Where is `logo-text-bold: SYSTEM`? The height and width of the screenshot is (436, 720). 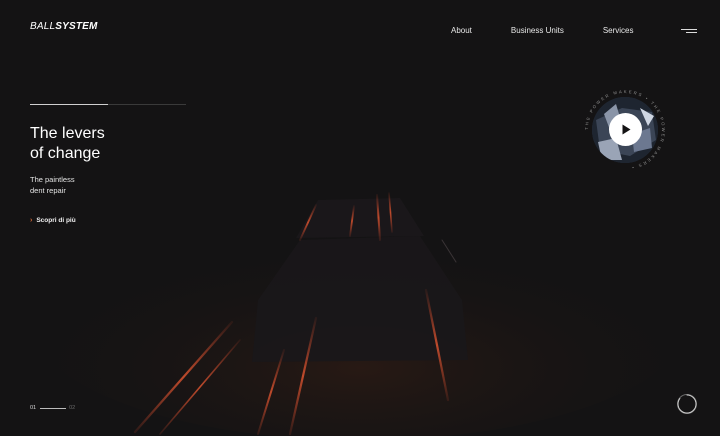 logo-text-bold: SYSTEM is located at coordinates (76, 26).